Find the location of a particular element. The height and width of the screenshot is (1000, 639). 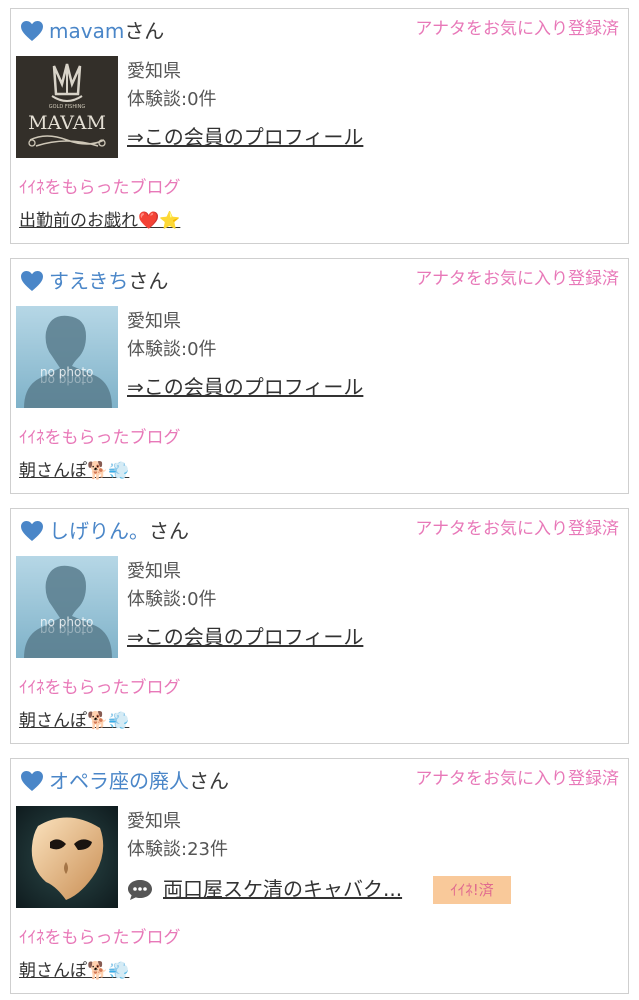

avatar is located at coordinates (67, 857).